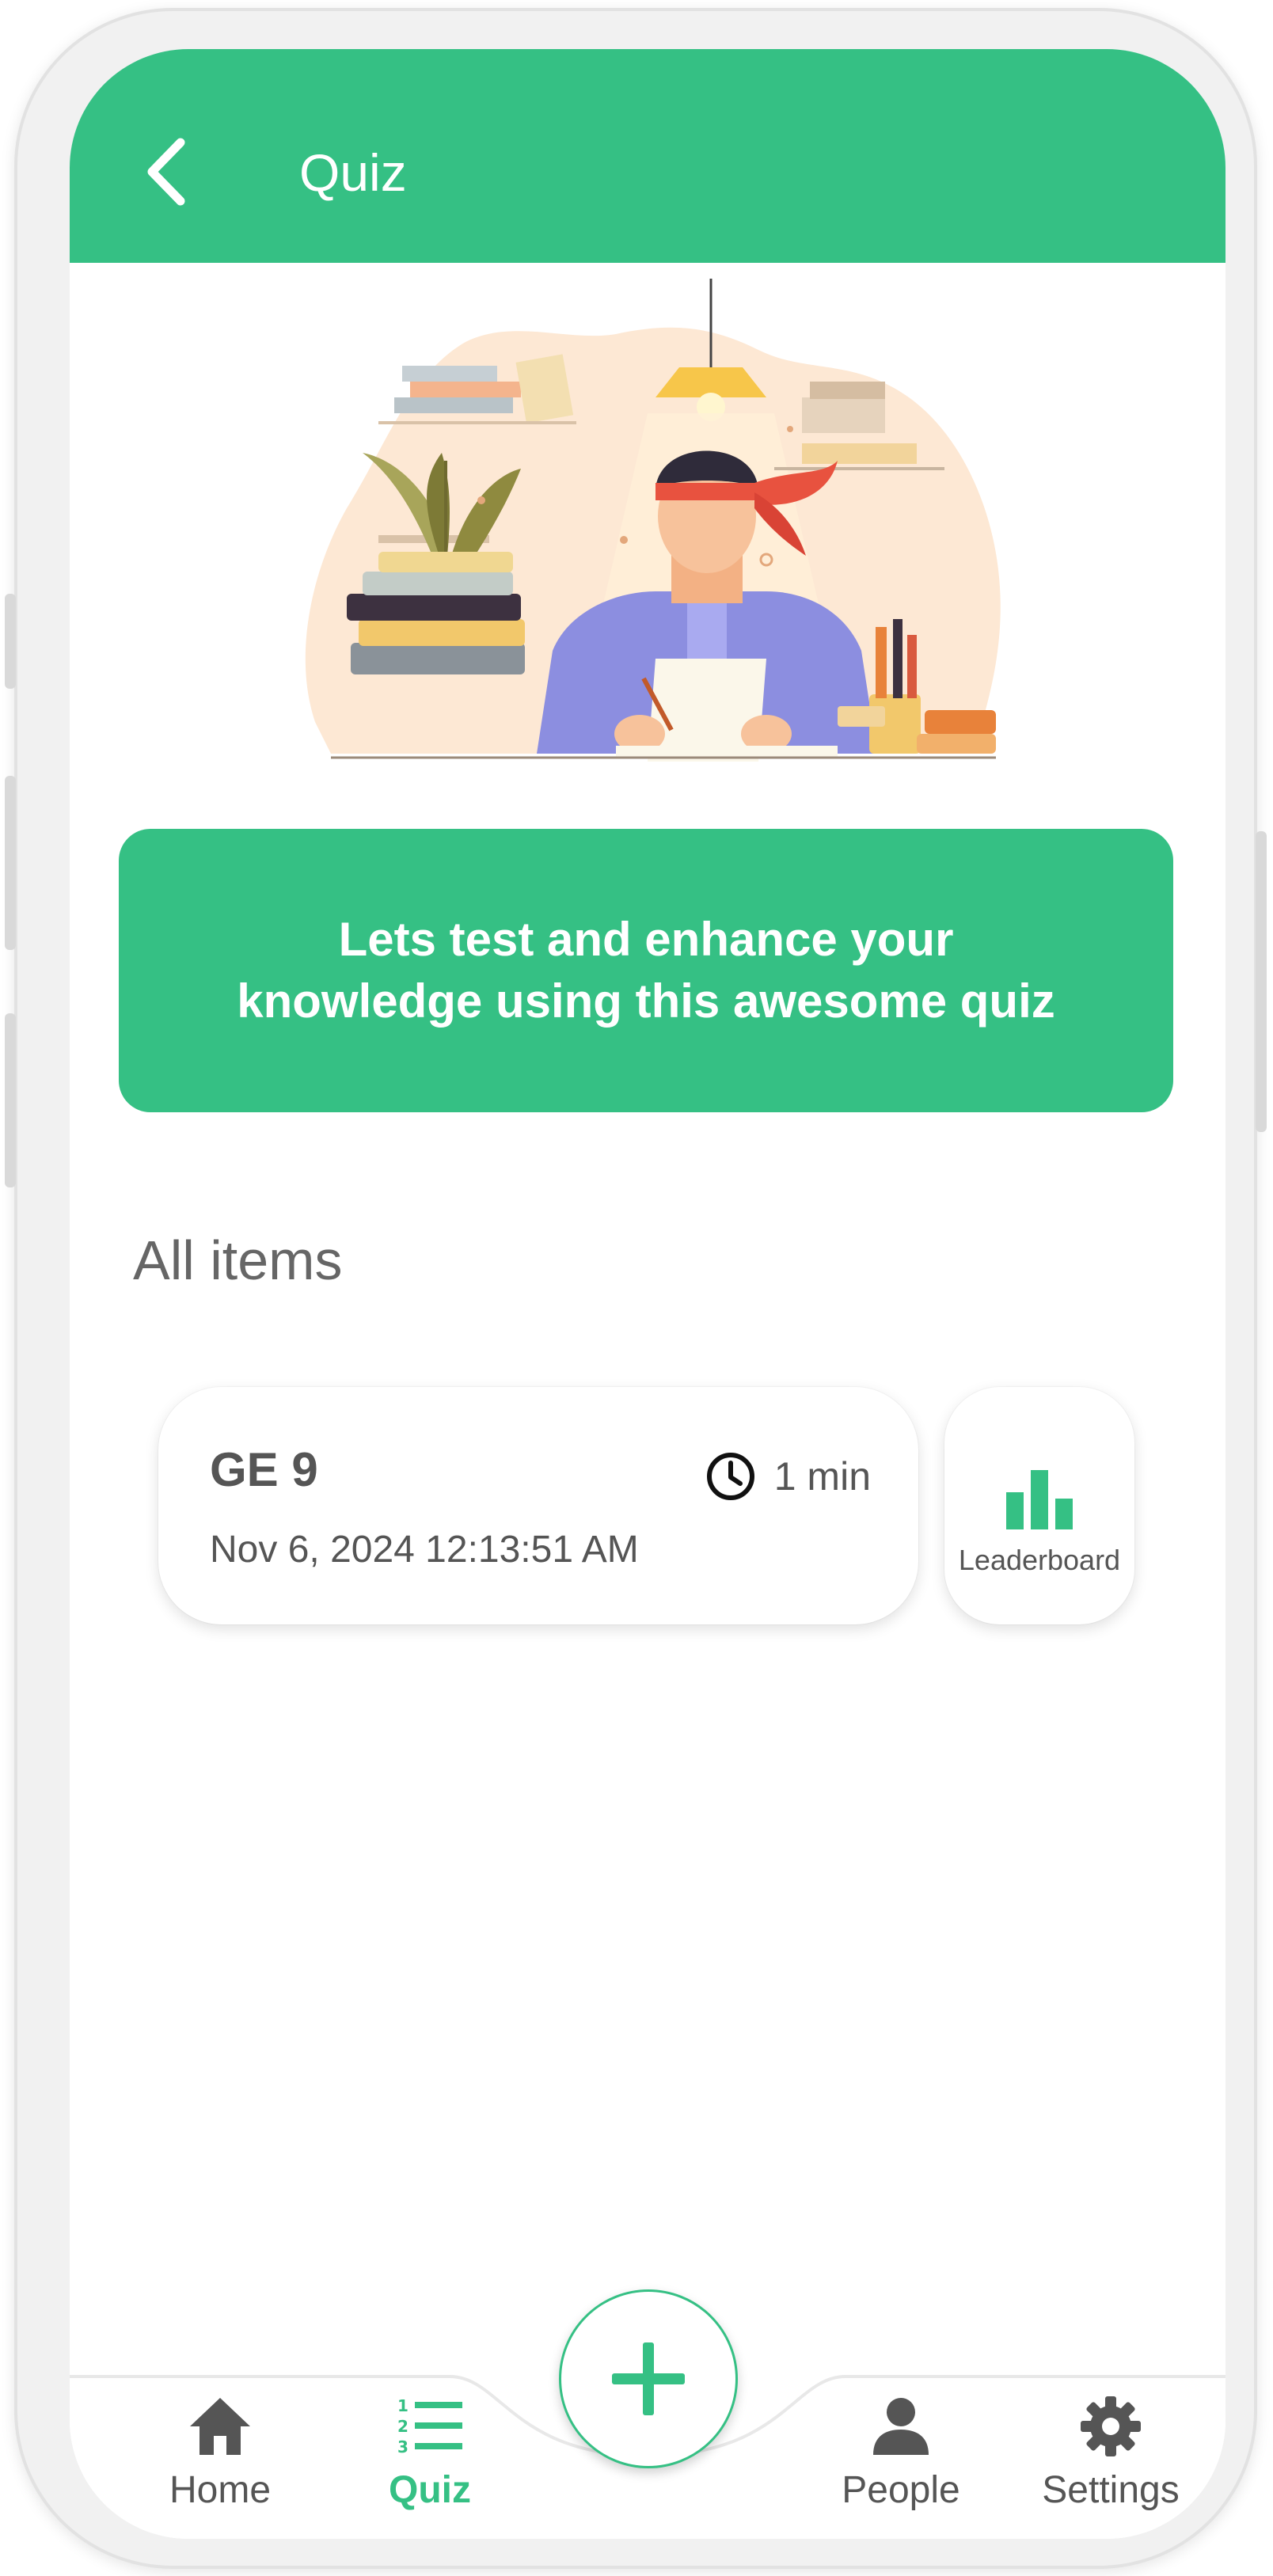 Image resolution: width=1273 pixels, height=2576 pixels. Describe the element at coordinates (264, 1470) in the screenshot. I see `quiz-name: GE 9` at that location.